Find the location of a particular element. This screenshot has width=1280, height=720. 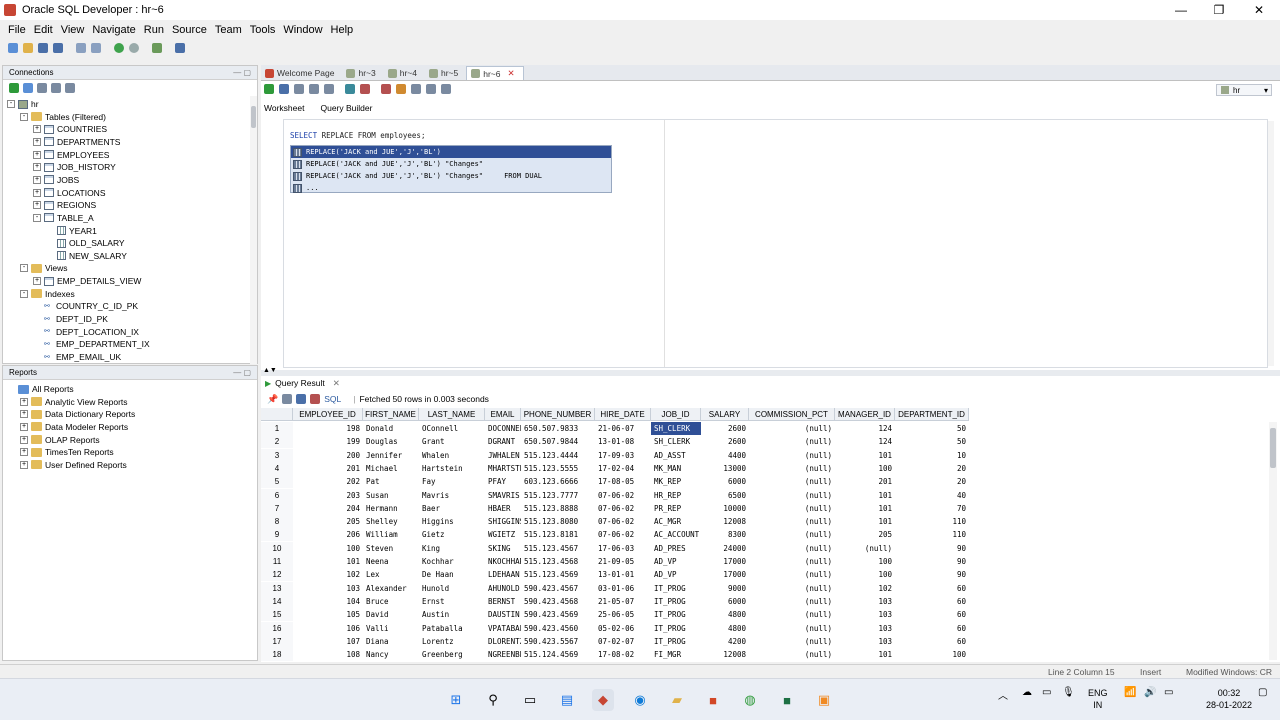

clear-icon is located at coordinates (365, 89).